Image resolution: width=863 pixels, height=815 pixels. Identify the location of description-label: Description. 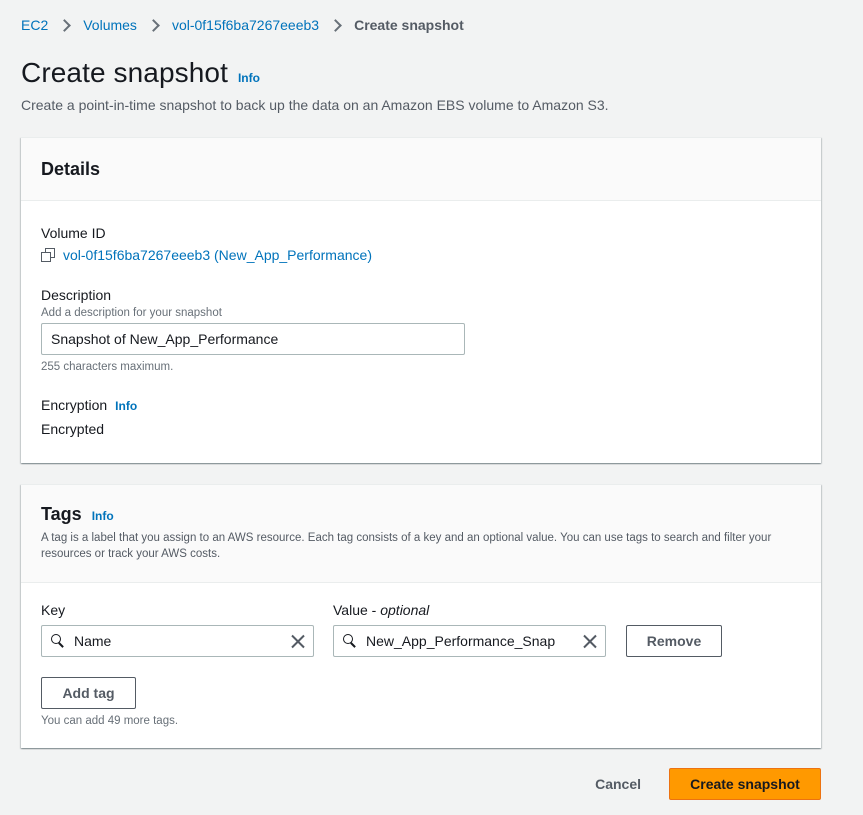
(76, 295).